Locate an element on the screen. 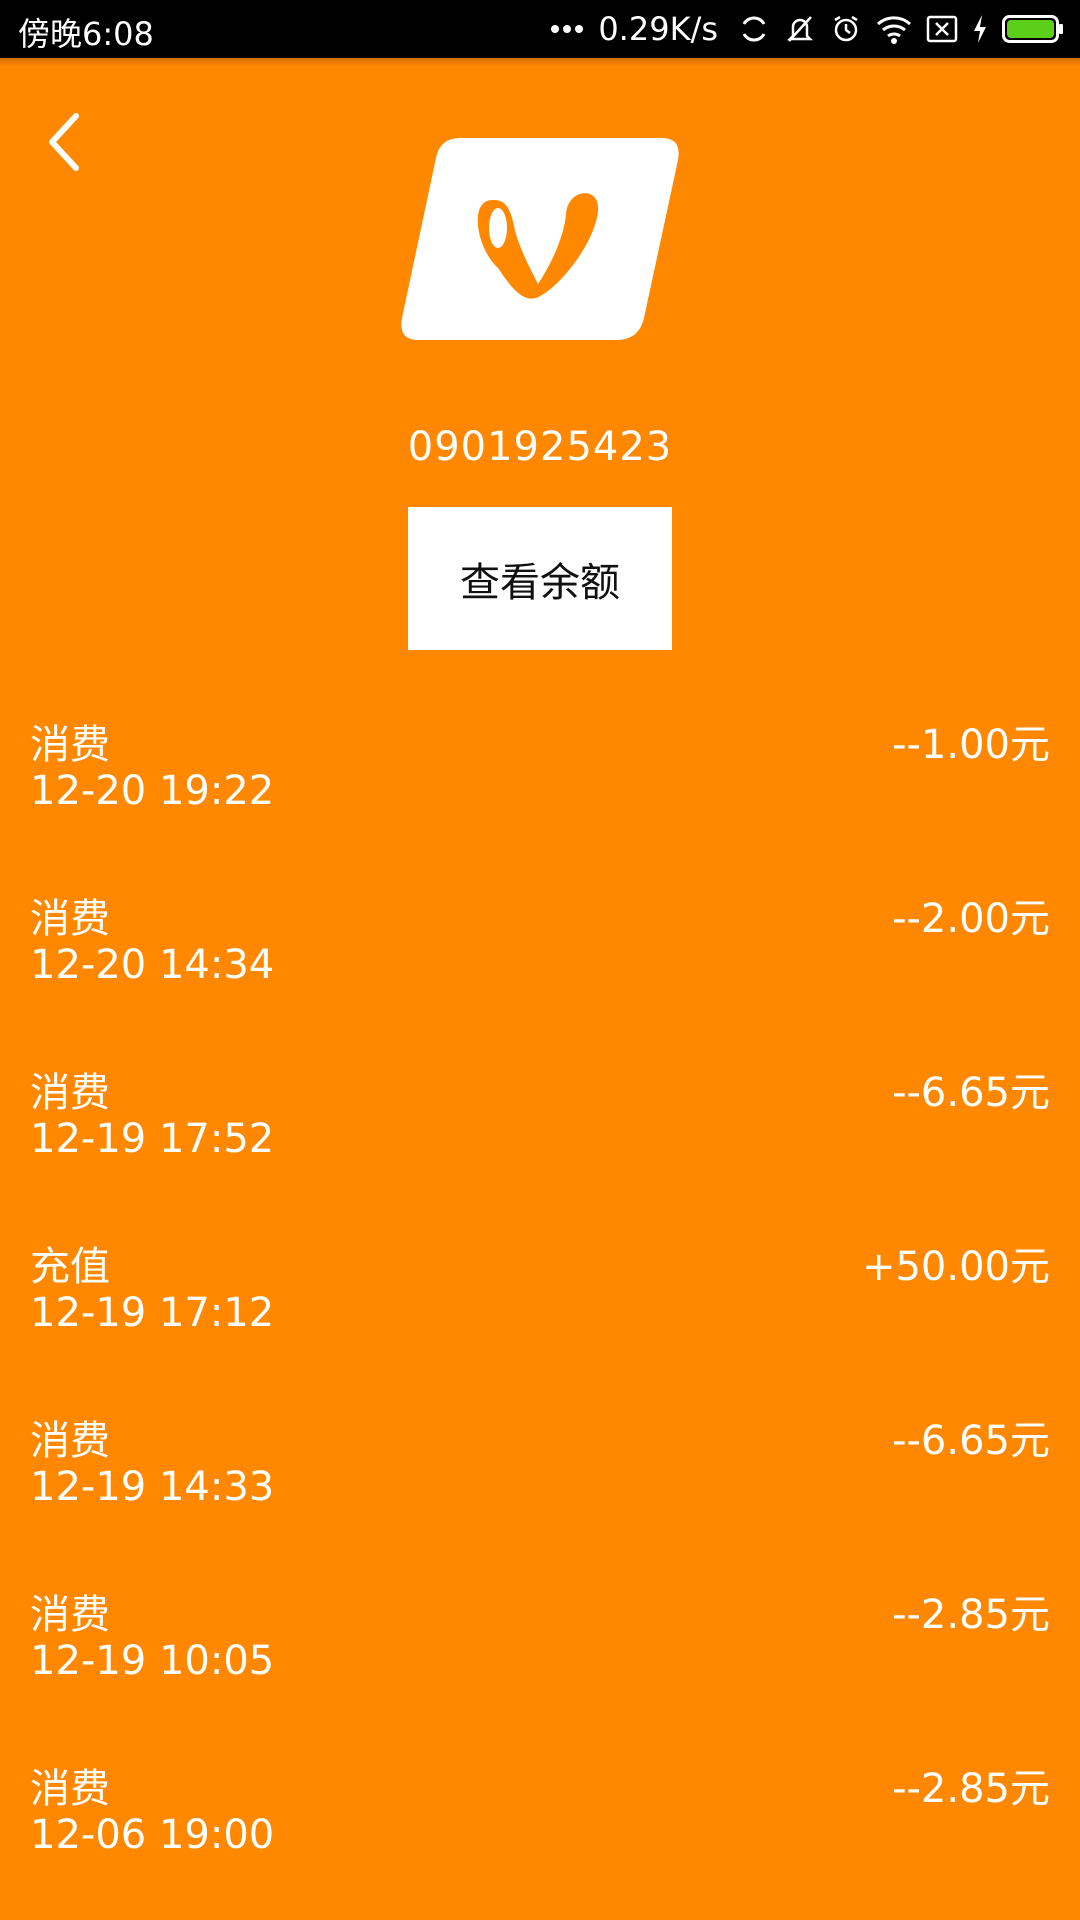 This screenshot has width=1080, height=1920. check-balance-button: 查看余额 is located at coordinates (540, 578).